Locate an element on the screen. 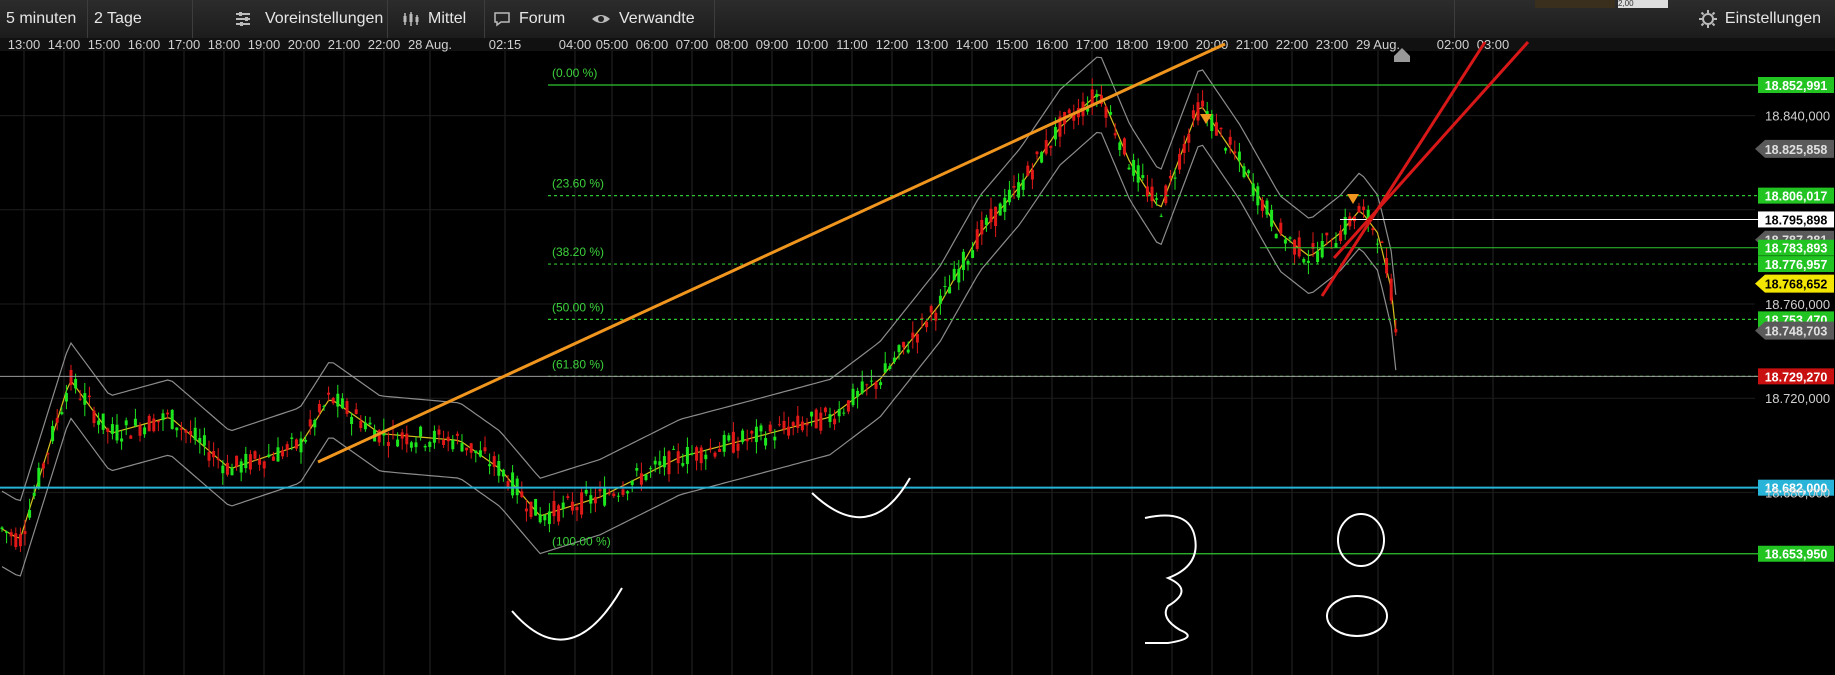  forum-label: Forum is located at coordinates (542, 18).